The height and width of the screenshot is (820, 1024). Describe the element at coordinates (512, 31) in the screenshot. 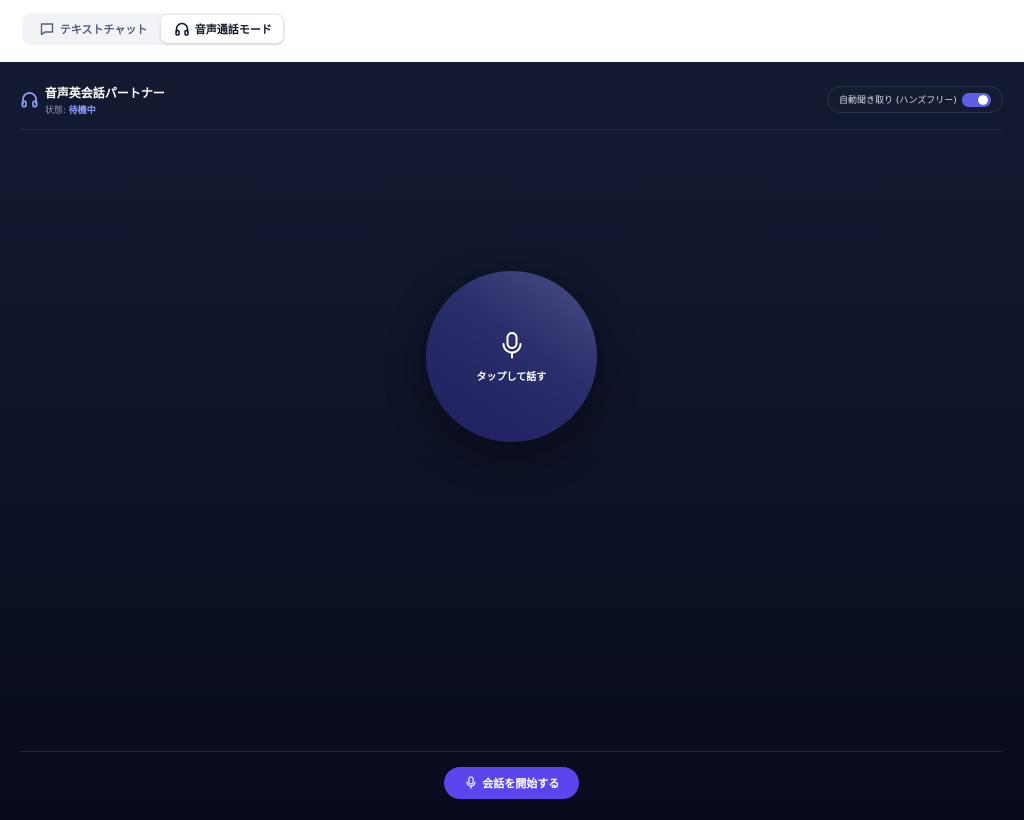

I see `mode-tab-bar: テキストチャット 音声通話モード` at that location.